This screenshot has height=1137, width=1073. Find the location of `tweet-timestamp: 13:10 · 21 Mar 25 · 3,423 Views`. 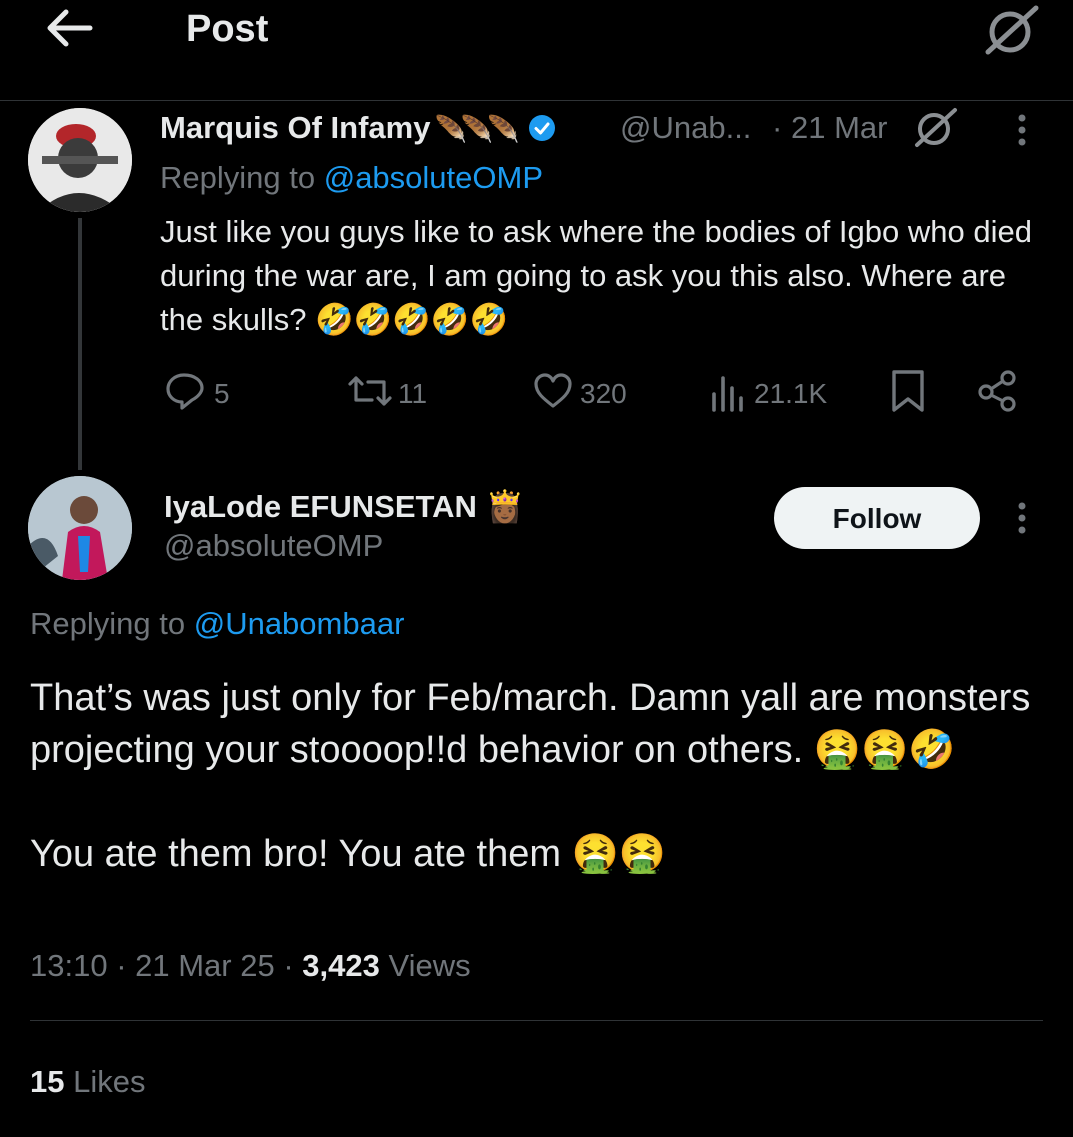

tweet-timestamp: 13:10 · 21 Mar 25 · 3,423 Views is located at coordinates (250, 965).